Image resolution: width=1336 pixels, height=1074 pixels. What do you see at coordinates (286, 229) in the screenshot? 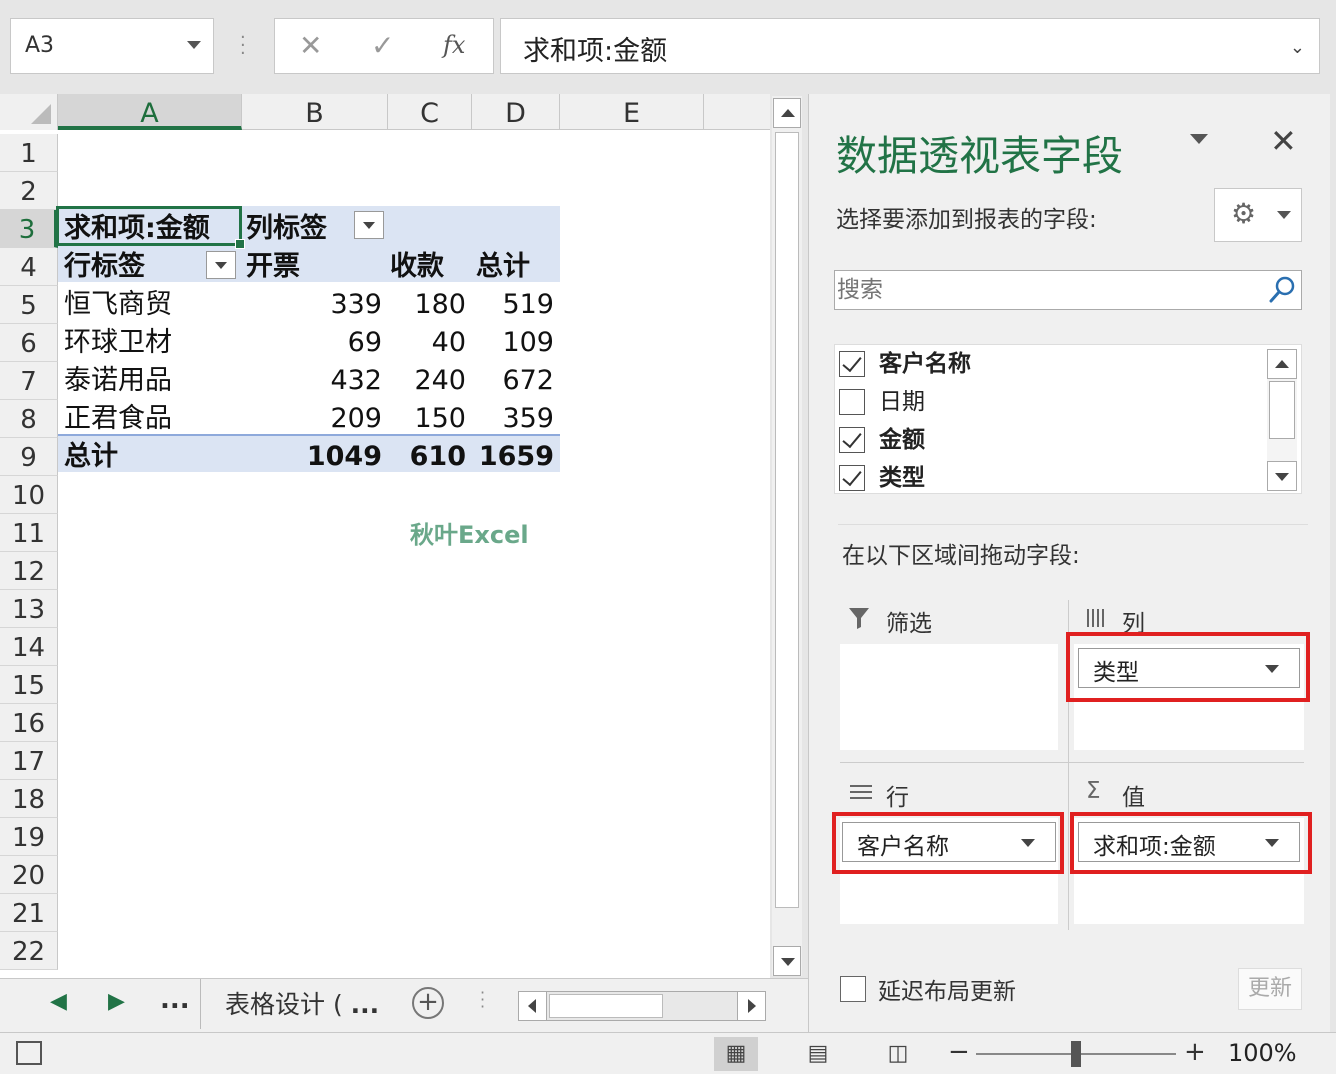
I see `pivot-col-label: 列标签` at bounding box center [286, 229].